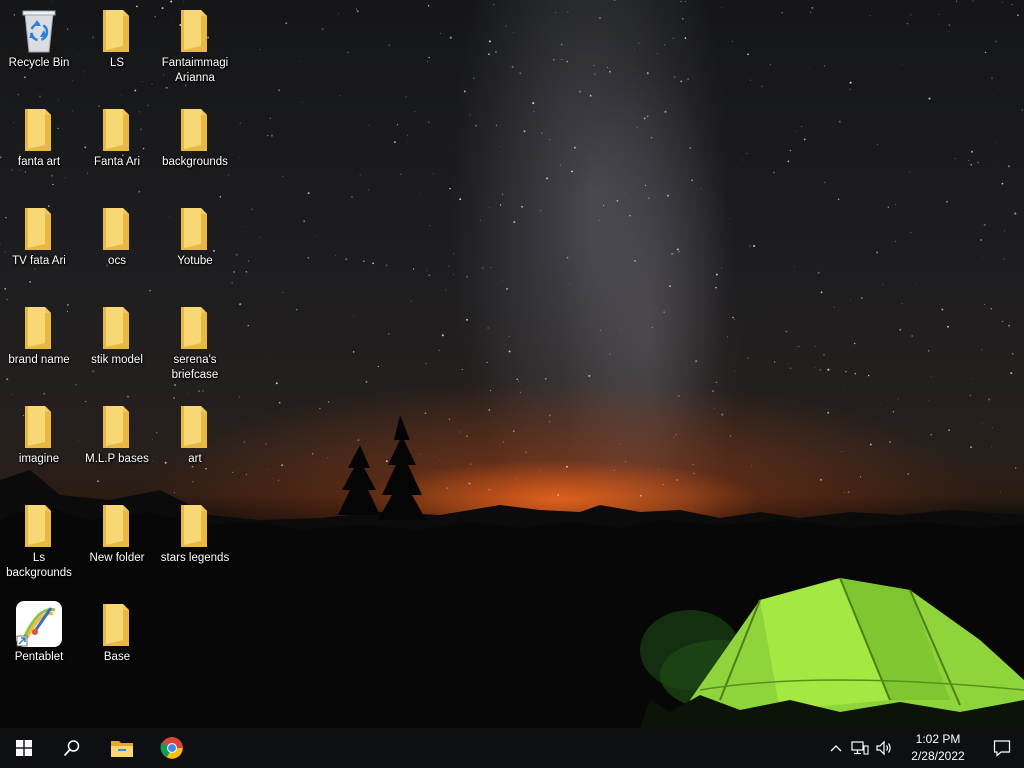 The width and height of the screenshot is (1024, 768). I want to click on volume-icon, so click(883, 748).